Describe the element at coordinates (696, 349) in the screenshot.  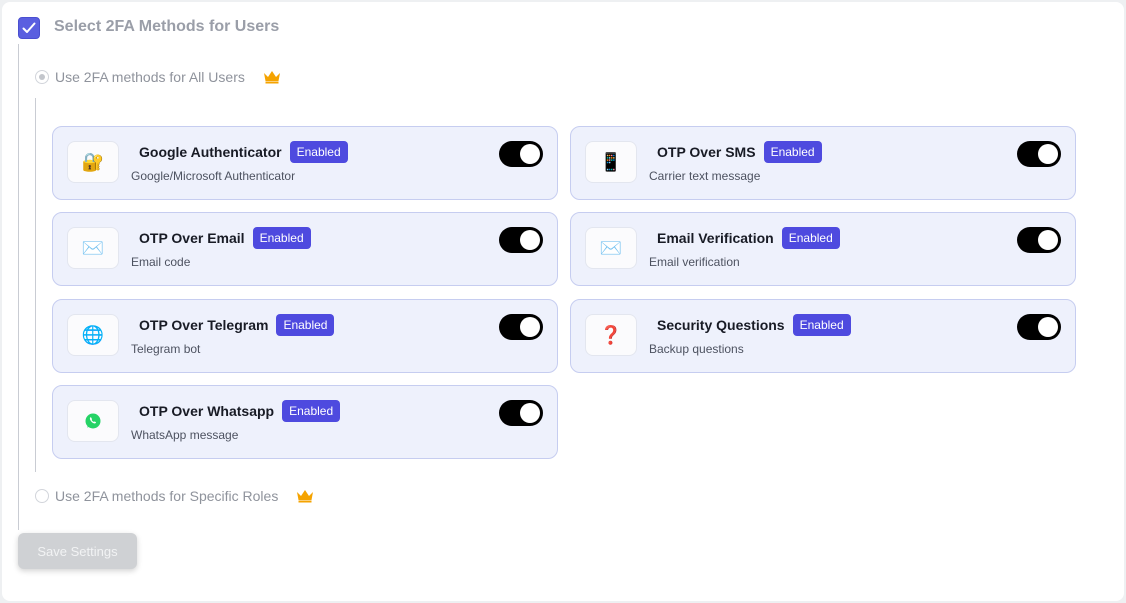
I see `method-subtitle: Backup questions` at that location.